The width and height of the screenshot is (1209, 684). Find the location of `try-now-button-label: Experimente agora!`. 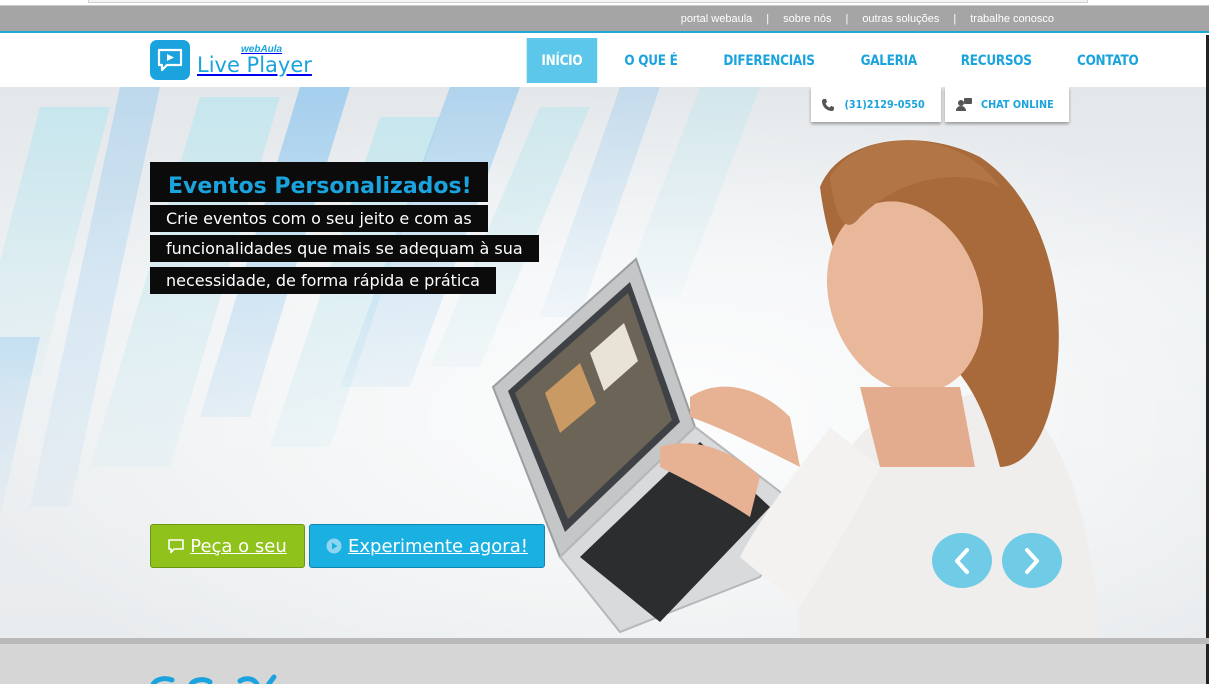

try-now-button-label: Experimente agora! is located at coordinates (438, 546).